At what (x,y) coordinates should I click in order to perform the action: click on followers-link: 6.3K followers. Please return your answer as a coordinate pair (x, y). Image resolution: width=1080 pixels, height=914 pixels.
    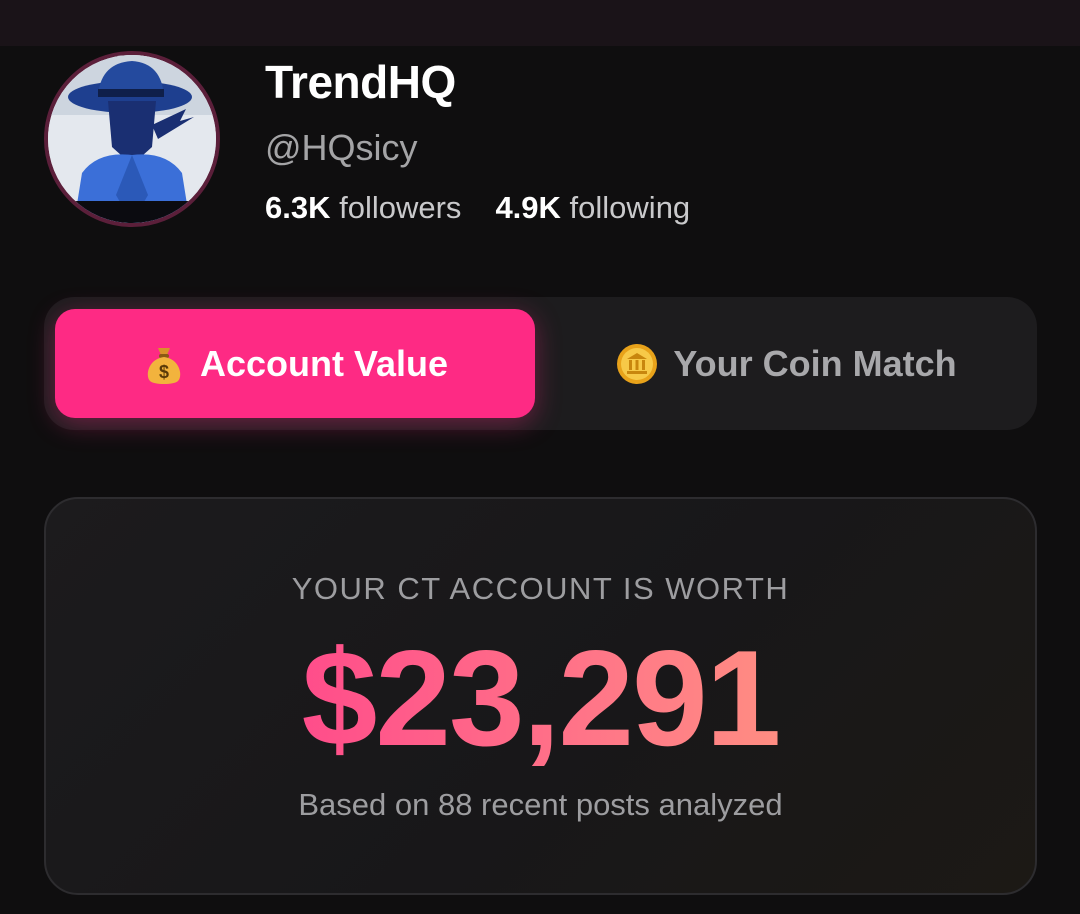
    Looking at the image, I should click on (363, 207).